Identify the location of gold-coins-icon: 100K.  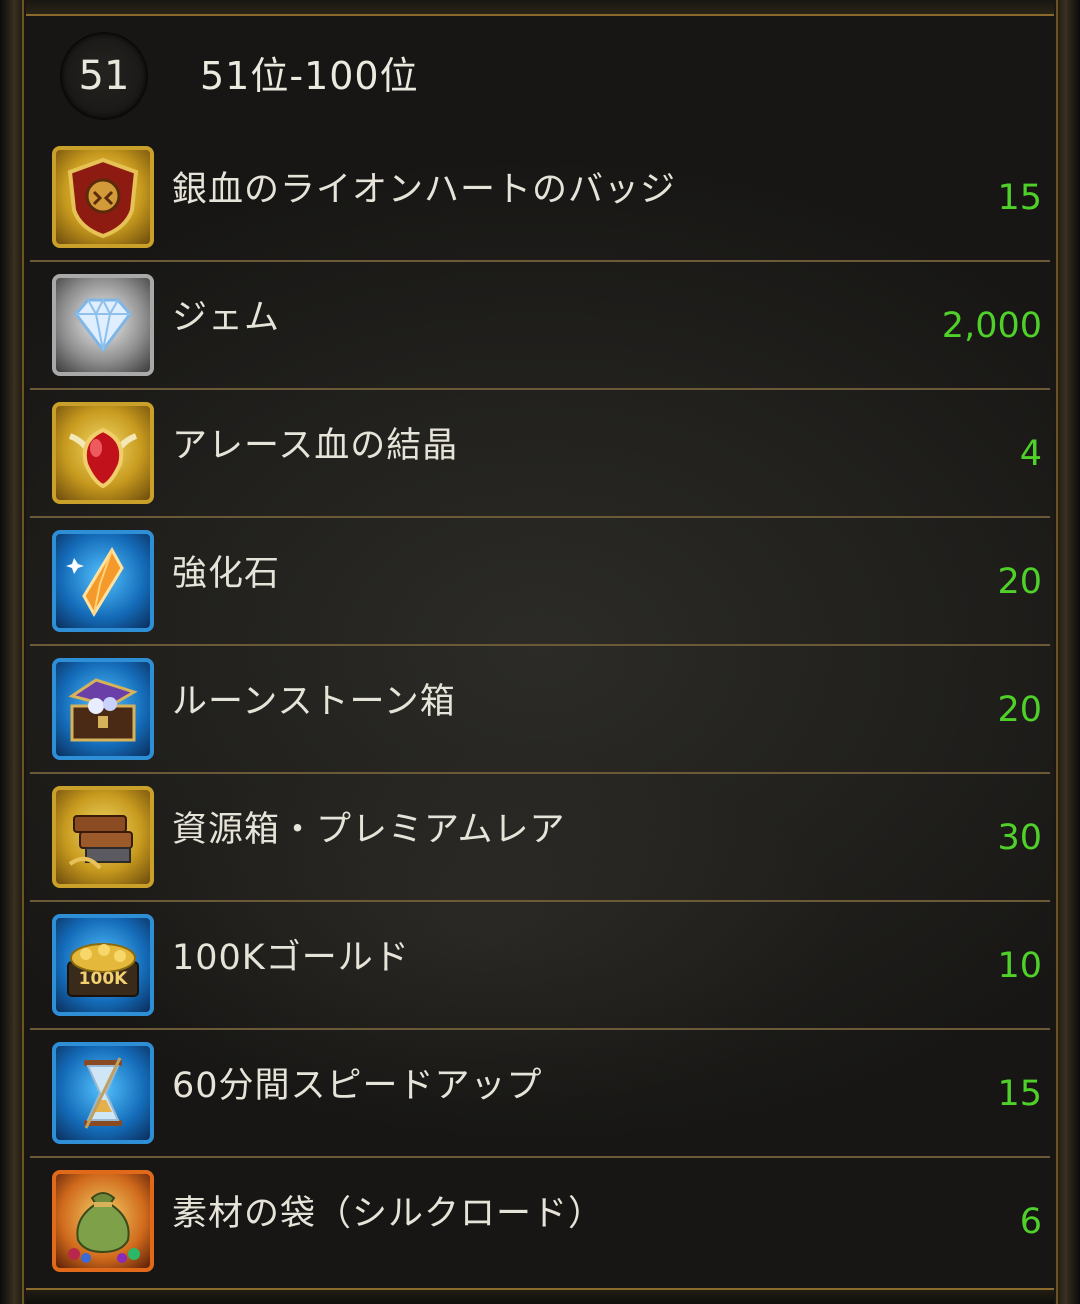
(103, 965).